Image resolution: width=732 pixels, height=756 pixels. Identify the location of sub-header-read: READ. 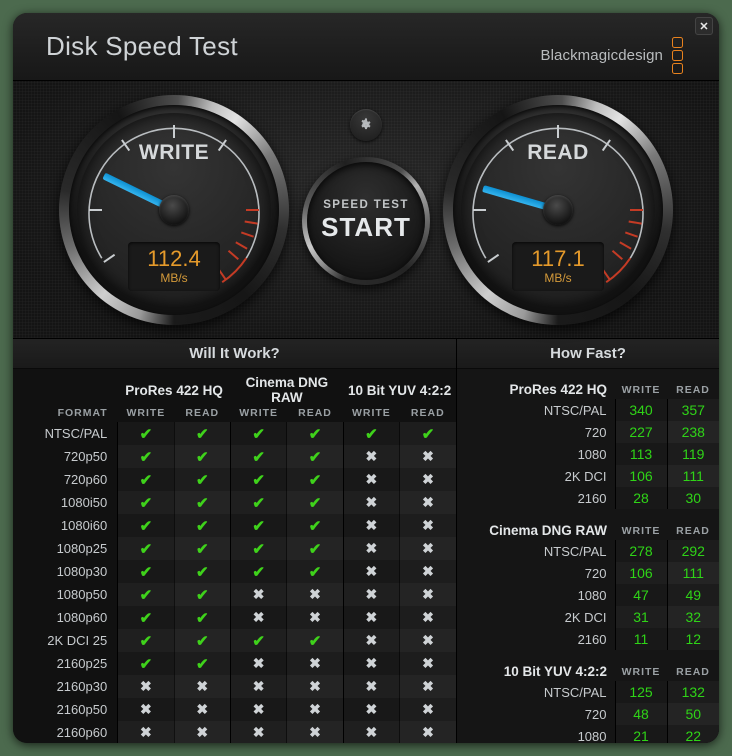
(693, 389).